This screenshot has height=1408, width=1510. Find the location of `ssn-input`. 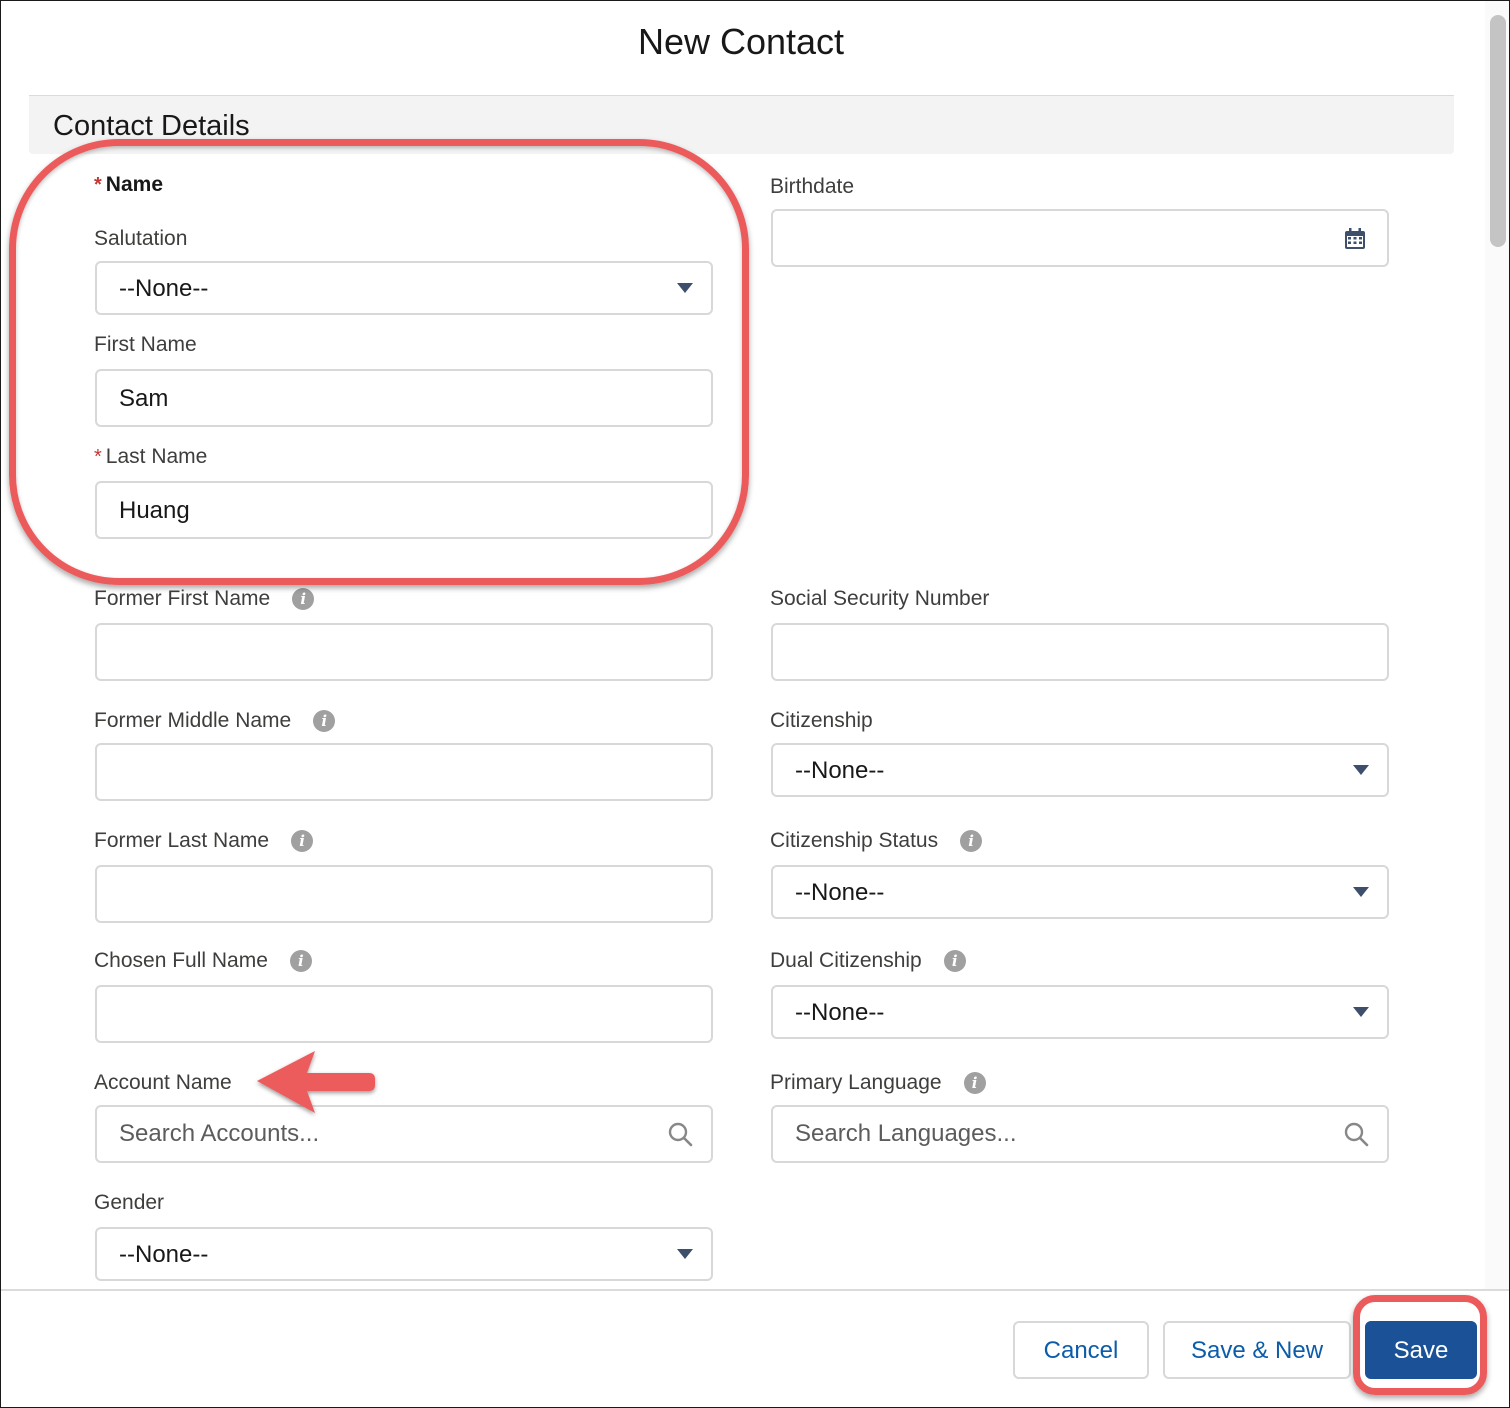

ssn-input is located at coordinates (1080, 652).